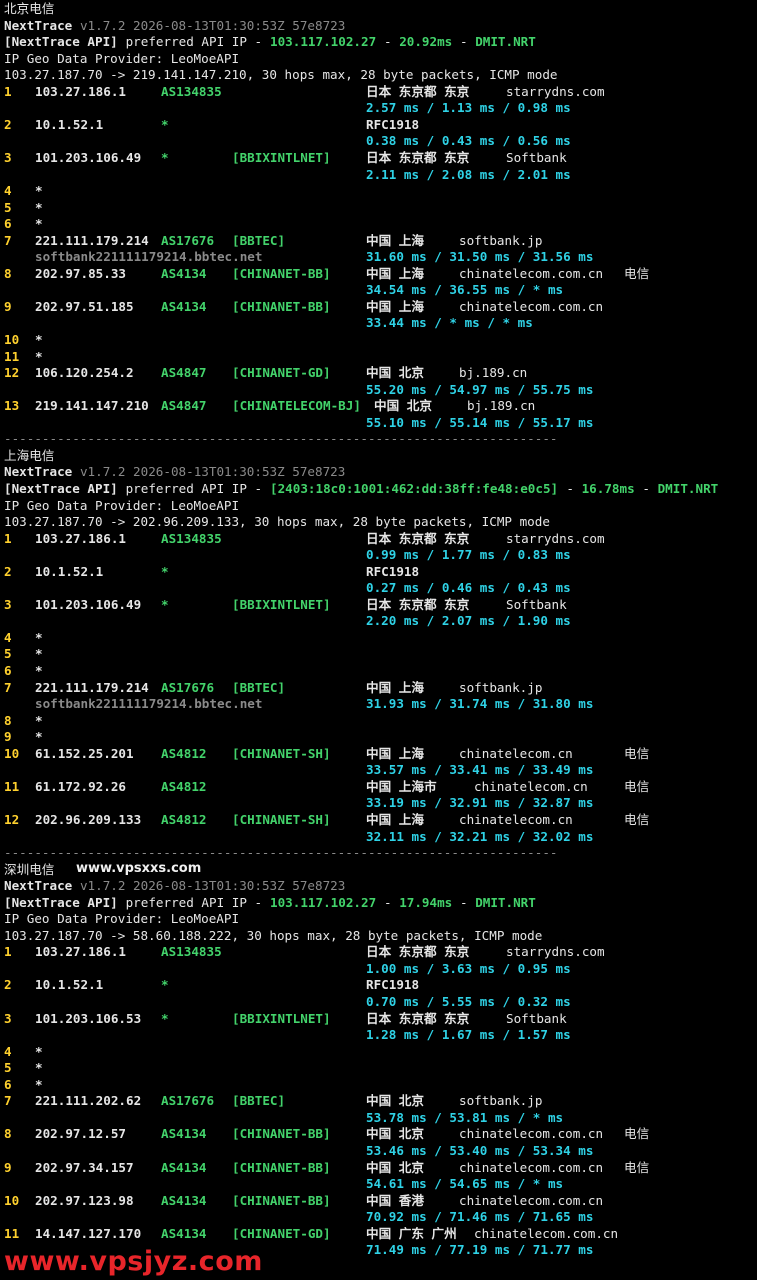  I want to click on hop-asn: AS134835, so click(191, 538).